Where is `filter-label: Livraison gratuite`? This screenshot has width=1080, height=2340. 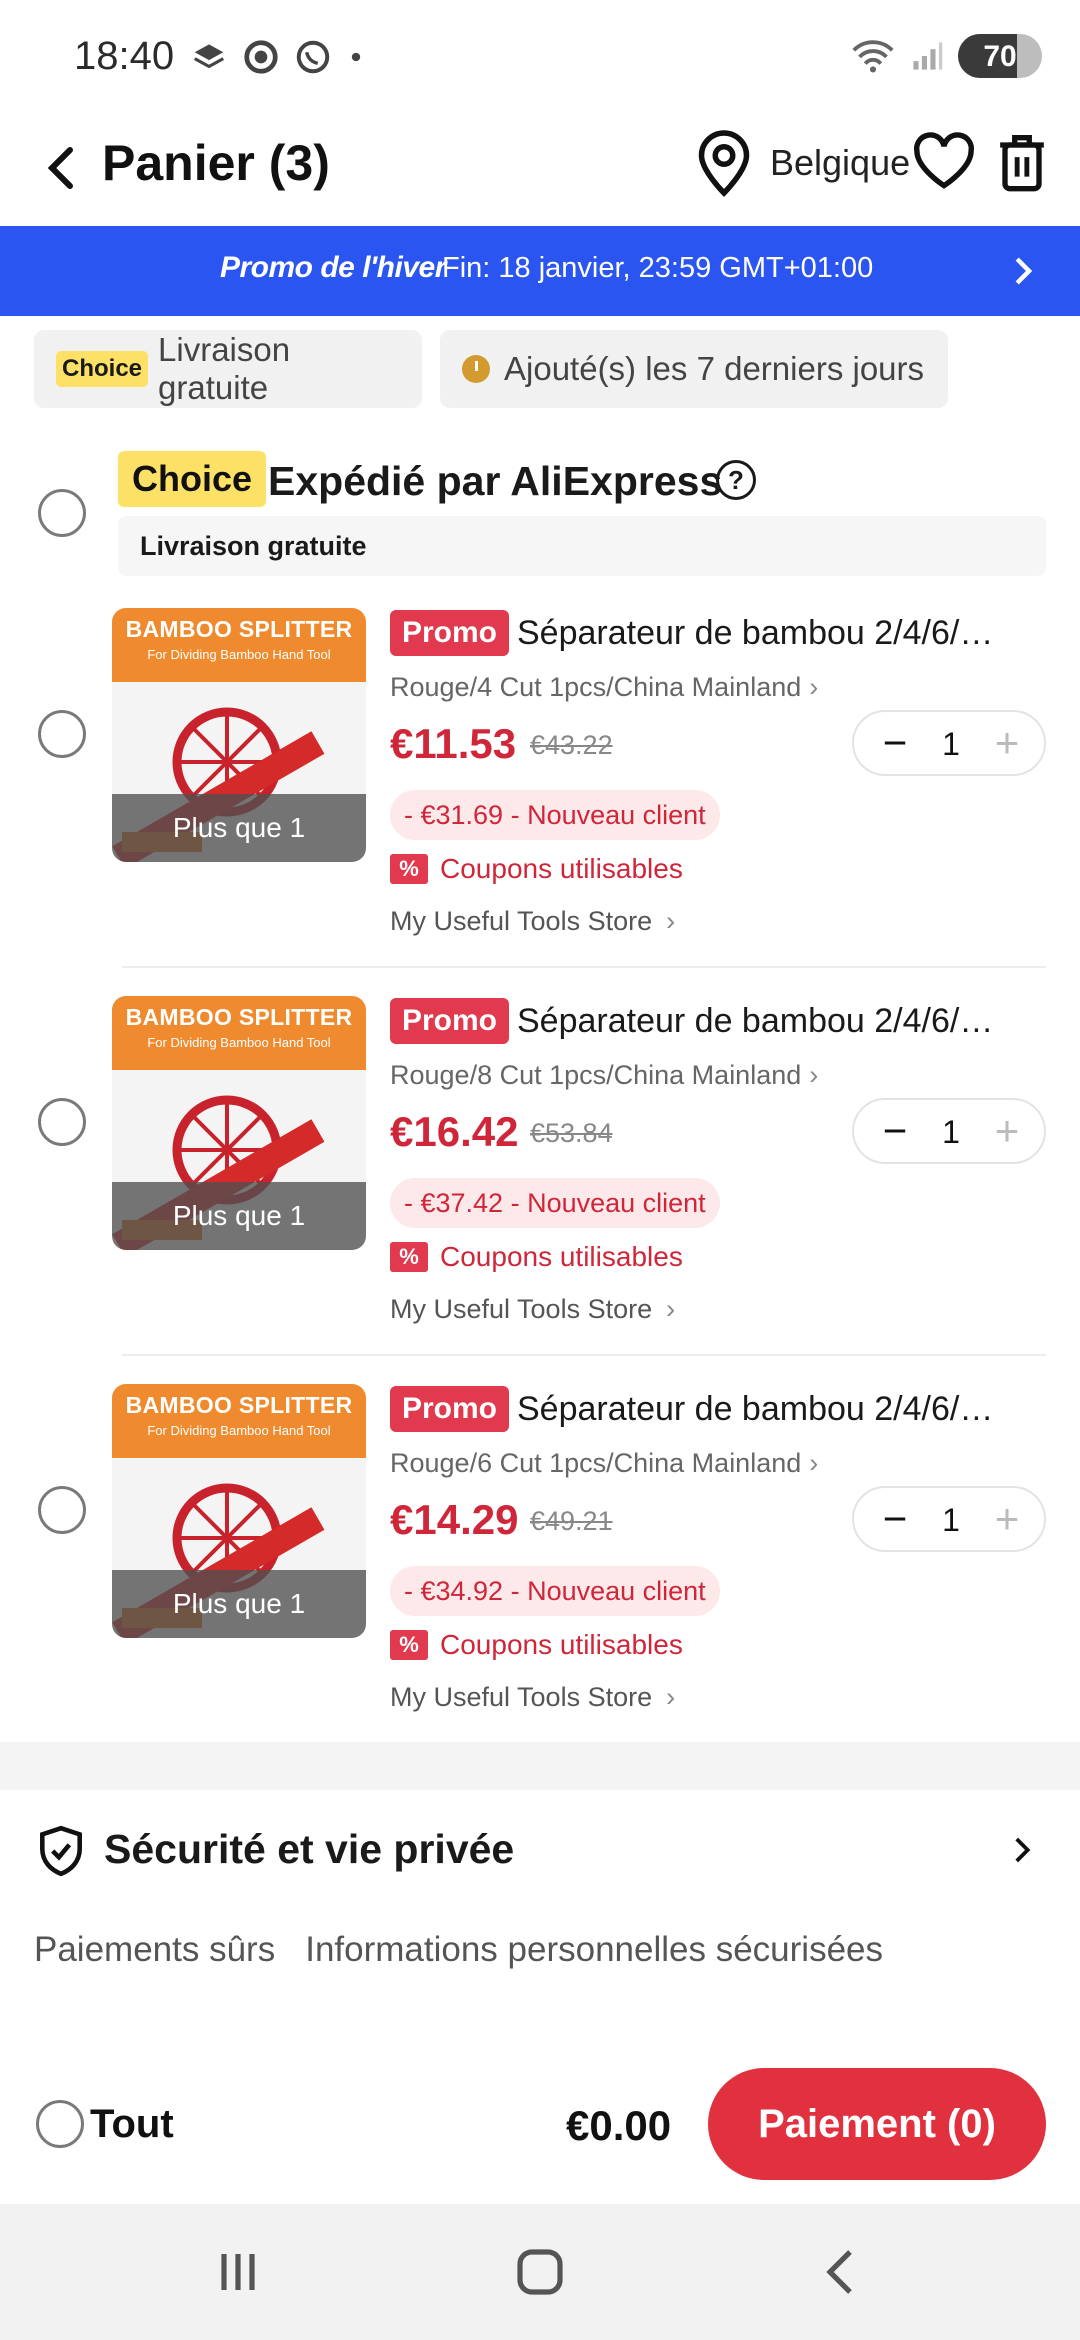 filter-label: Livraison gratuite is located at coordinates (224, 368).